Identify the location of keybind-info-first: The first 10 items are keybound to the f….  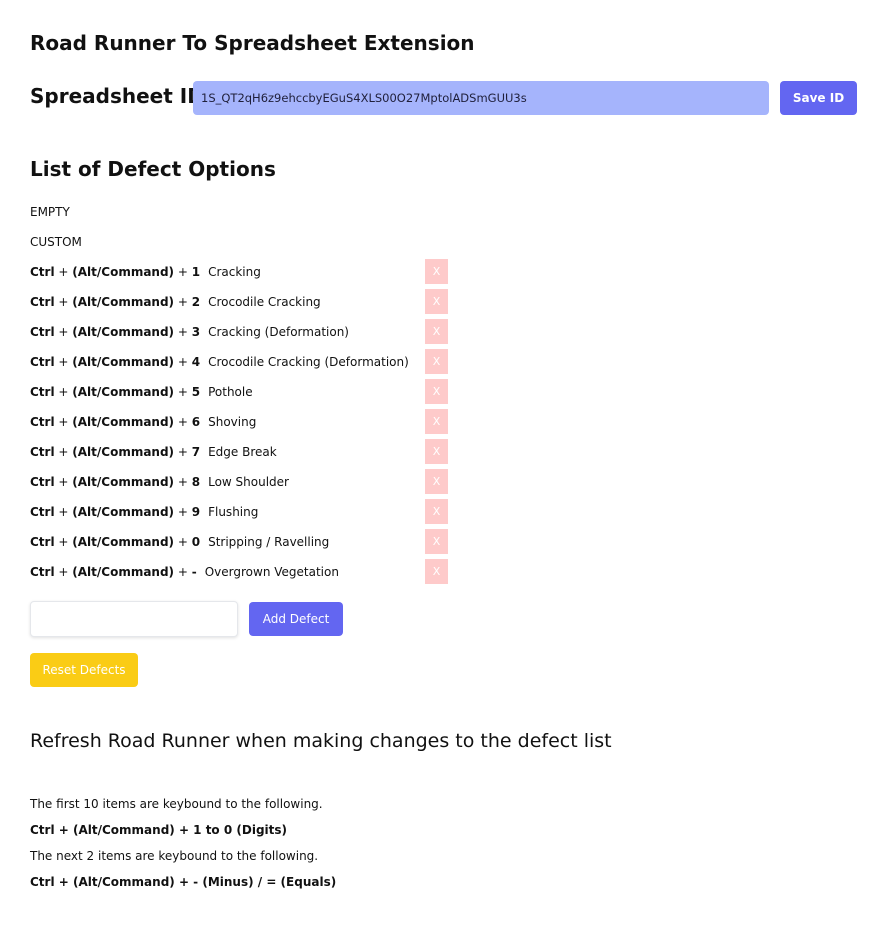
(176, 804).